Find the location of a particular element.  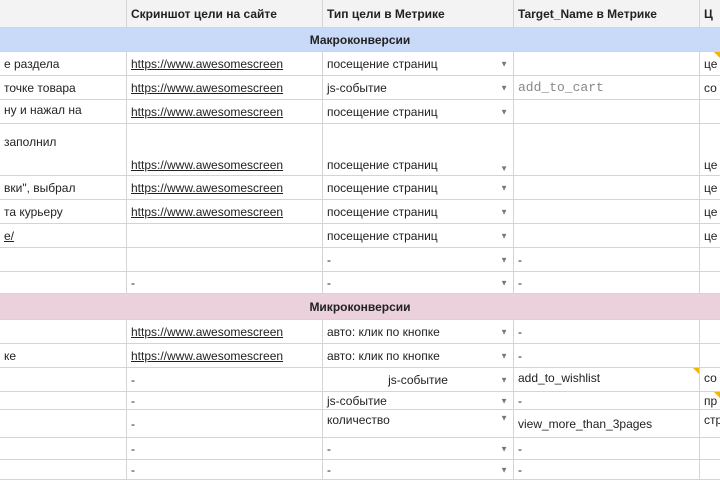

cell-description: заполнил is located at coordinates (63, 150).